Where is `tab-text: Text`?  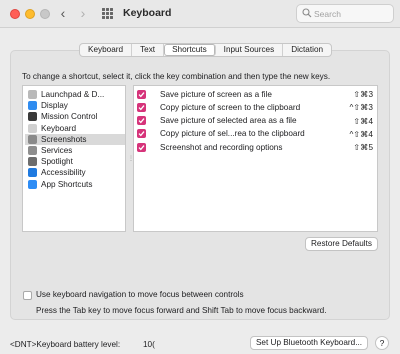
tab-text: Text is located at coordinates (148, 50).